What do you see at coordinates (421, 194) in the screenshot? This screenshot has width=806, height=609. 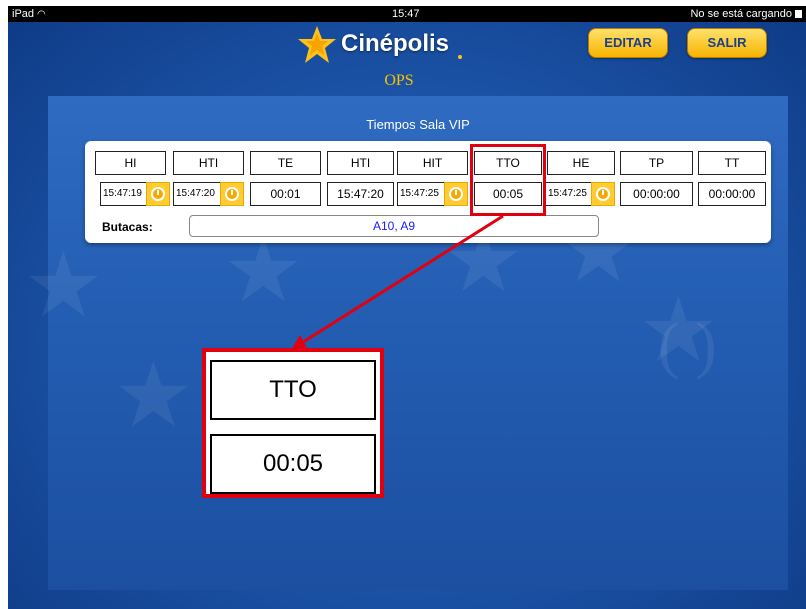 I see `value-cell-hit: 15:47:25` at bounding box center [421, 194].